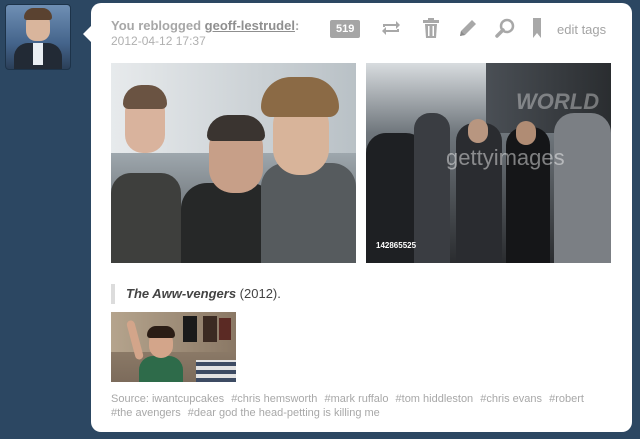  Describe the element at coordinates (558, 101) in the screenshot. I see `photo-right-sign-text: WORLD` at that location.